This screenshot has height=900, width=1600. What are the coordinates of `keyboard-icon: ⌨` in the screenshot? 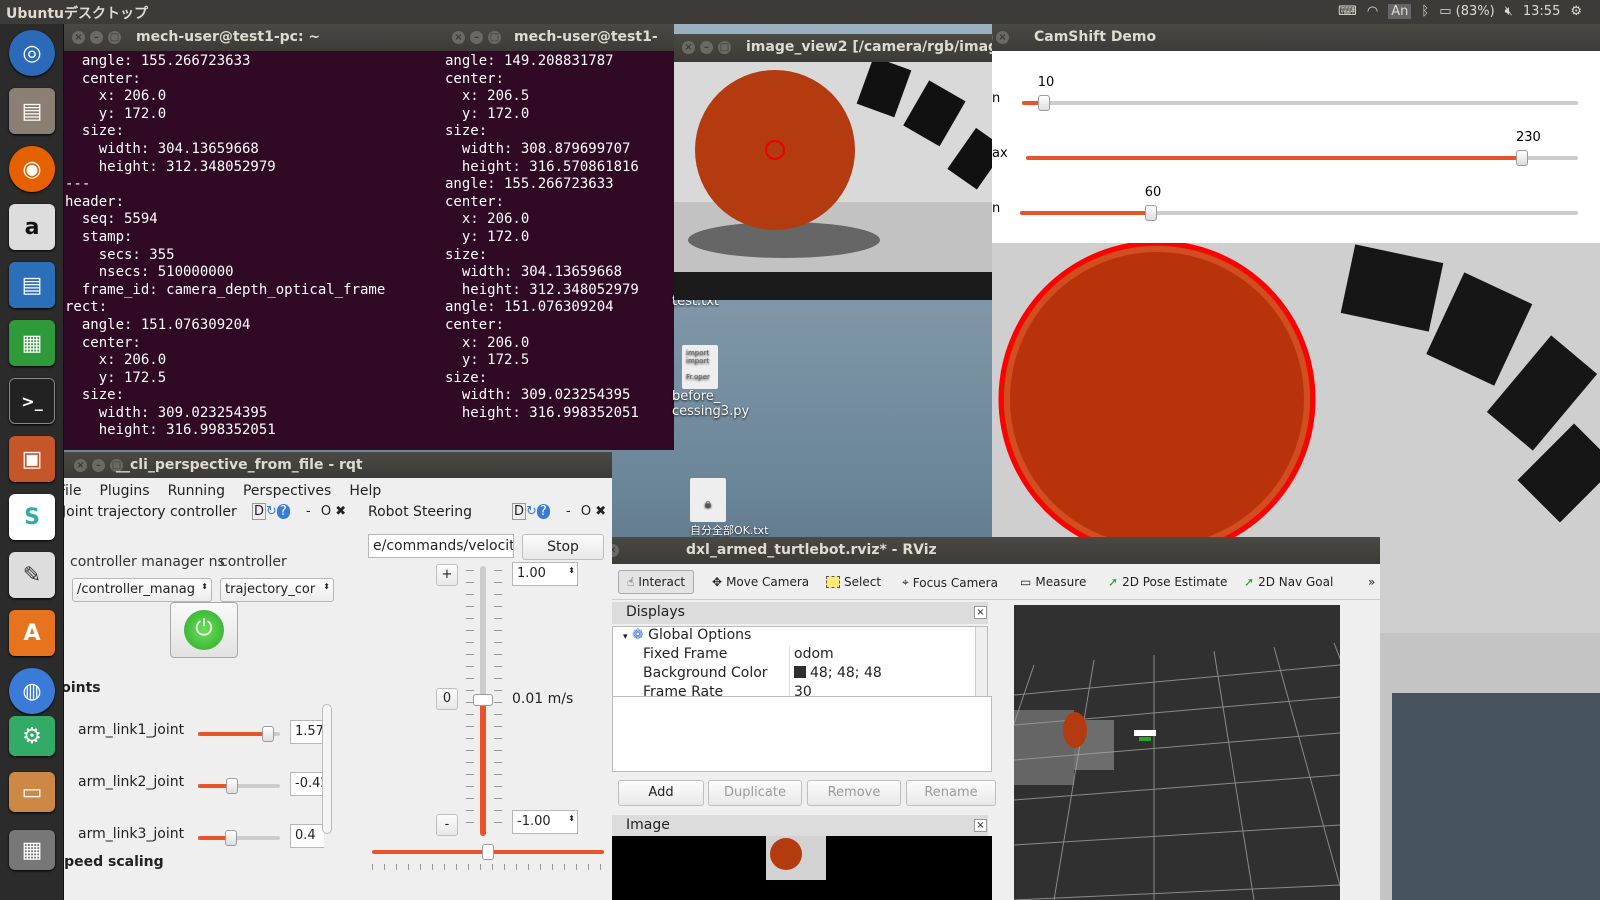 It's located at (1347, 11).